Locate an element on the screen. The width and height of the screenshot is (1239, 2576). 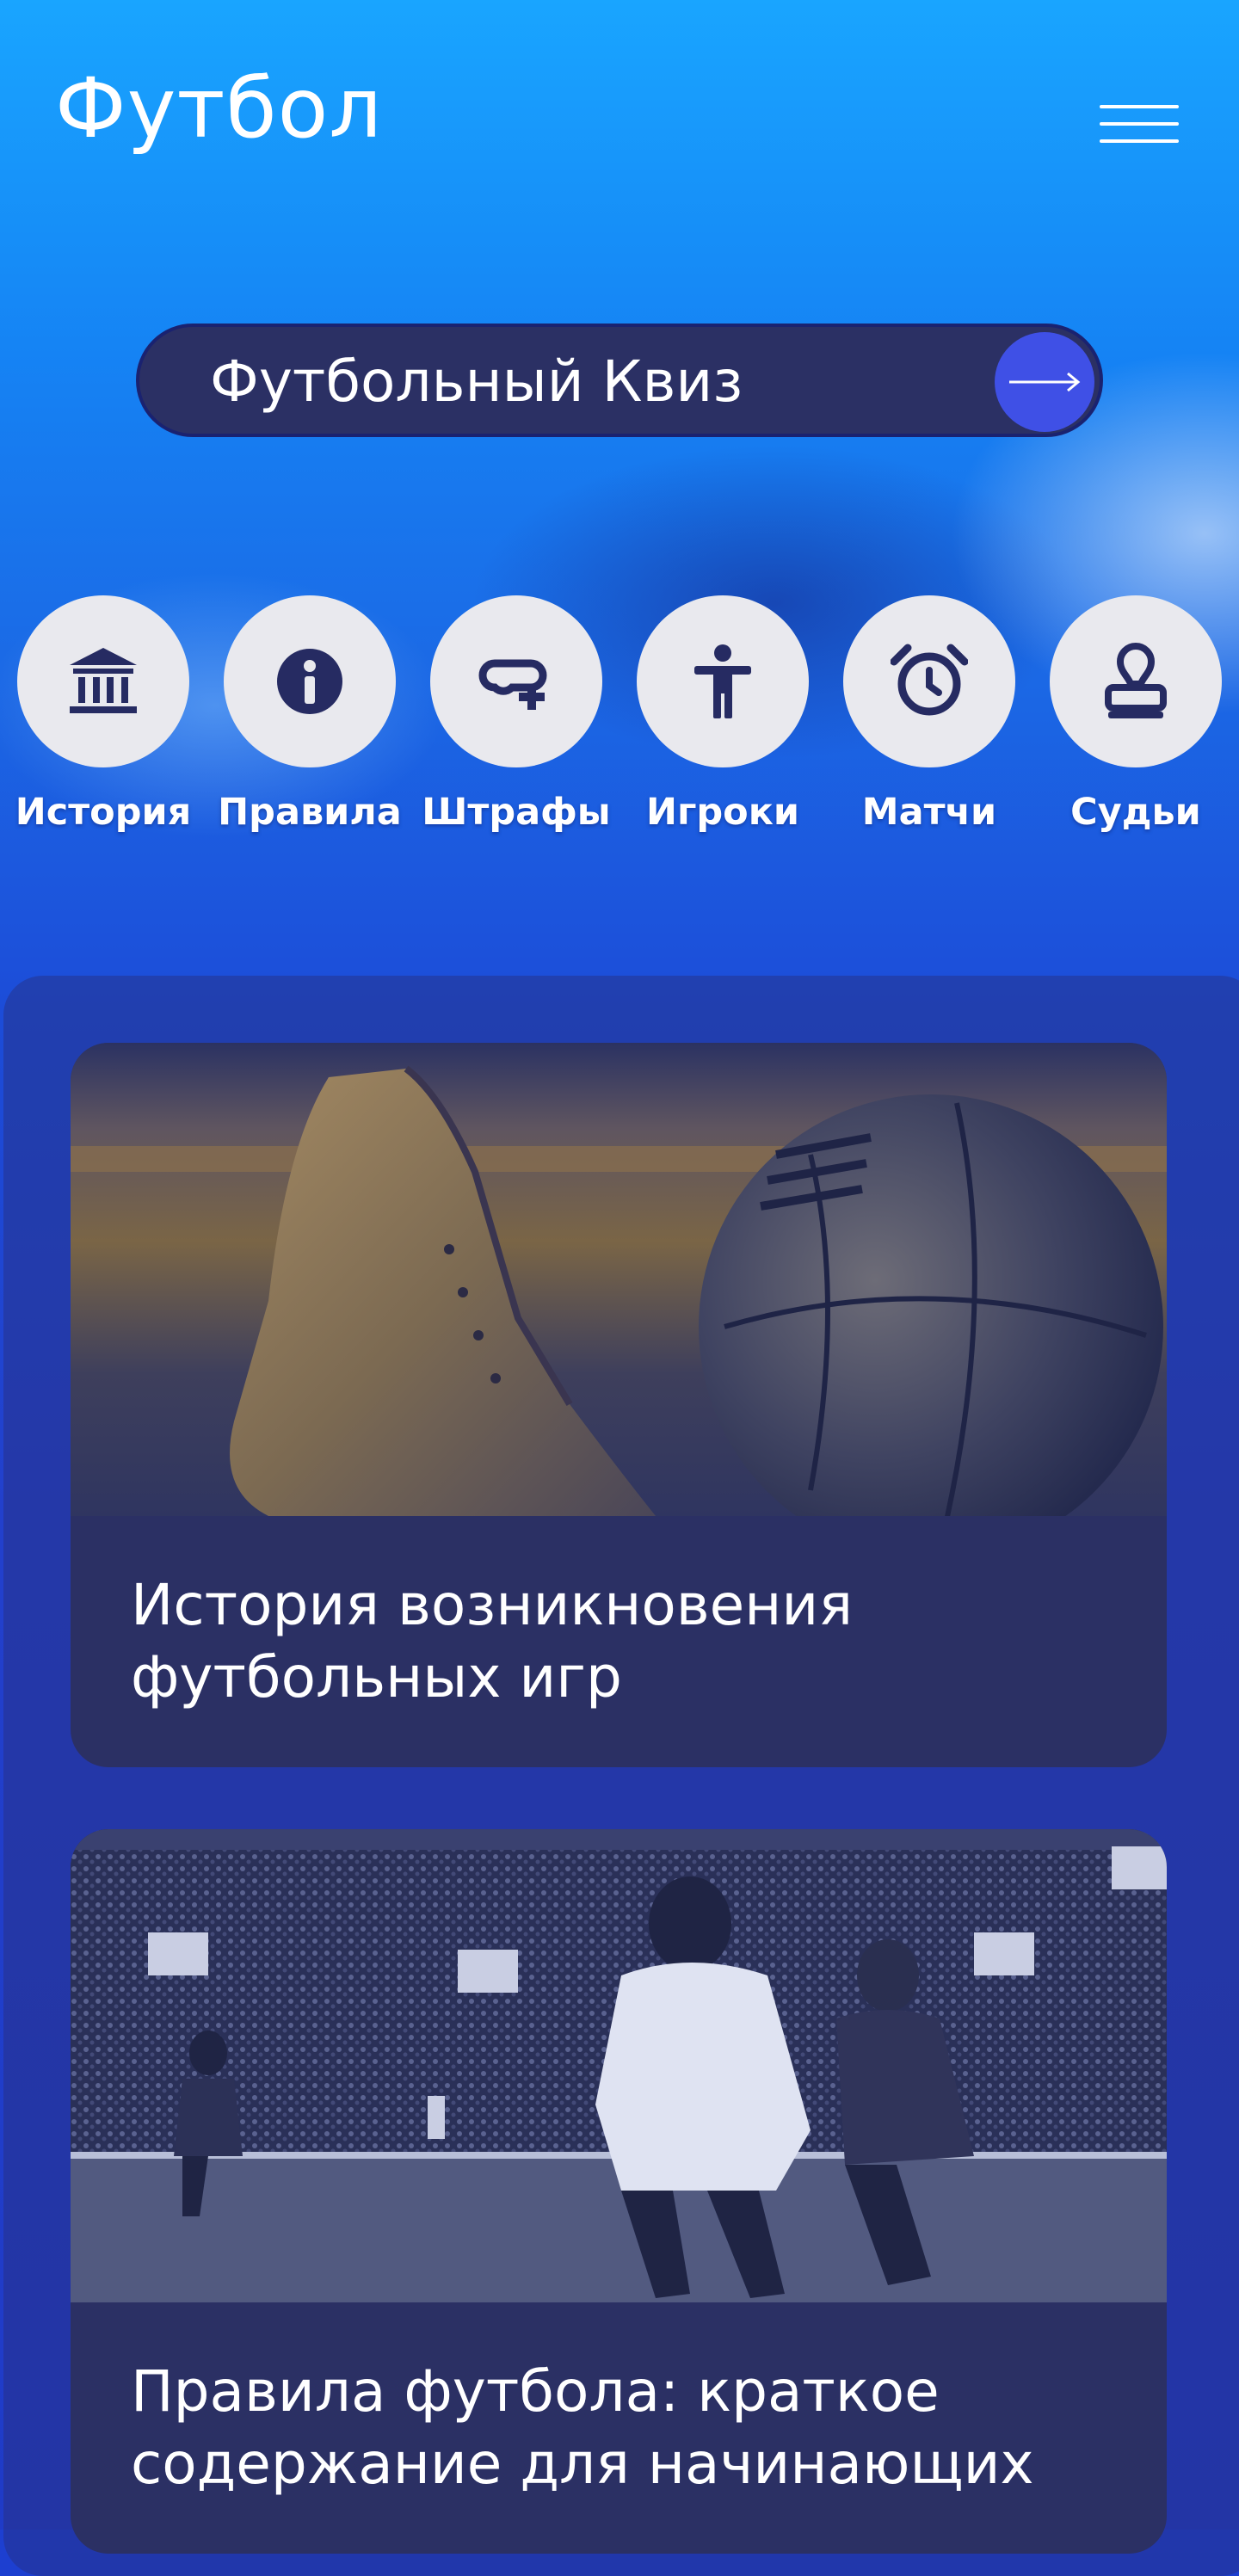
arrow-right-icon is located at coordinates (1044, 382).